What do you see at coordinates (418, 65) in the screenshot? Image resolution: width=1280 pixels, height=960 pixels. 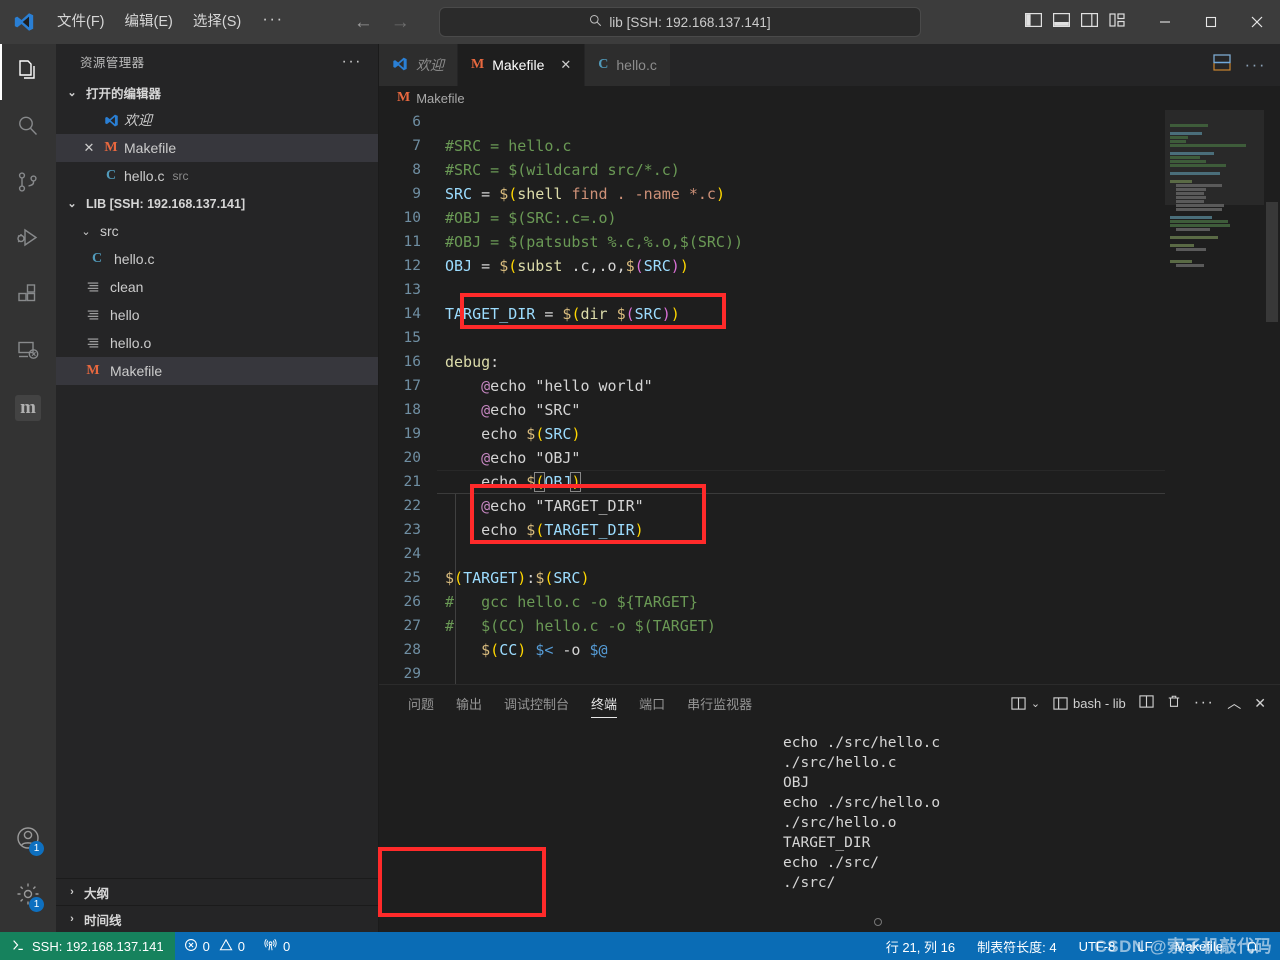 I see `tab-welcome: 欢迎` at bounding box center [418, 65].